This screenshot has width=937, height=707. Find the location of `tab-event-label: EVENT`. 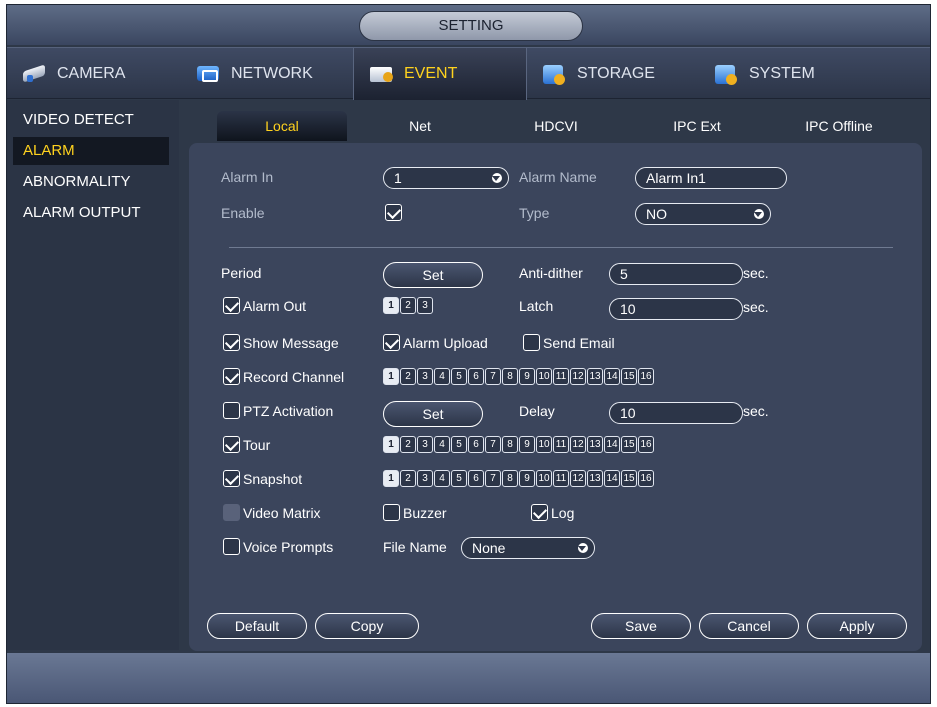

tab-event-label: EVENT is located at coordinates (431, 73).